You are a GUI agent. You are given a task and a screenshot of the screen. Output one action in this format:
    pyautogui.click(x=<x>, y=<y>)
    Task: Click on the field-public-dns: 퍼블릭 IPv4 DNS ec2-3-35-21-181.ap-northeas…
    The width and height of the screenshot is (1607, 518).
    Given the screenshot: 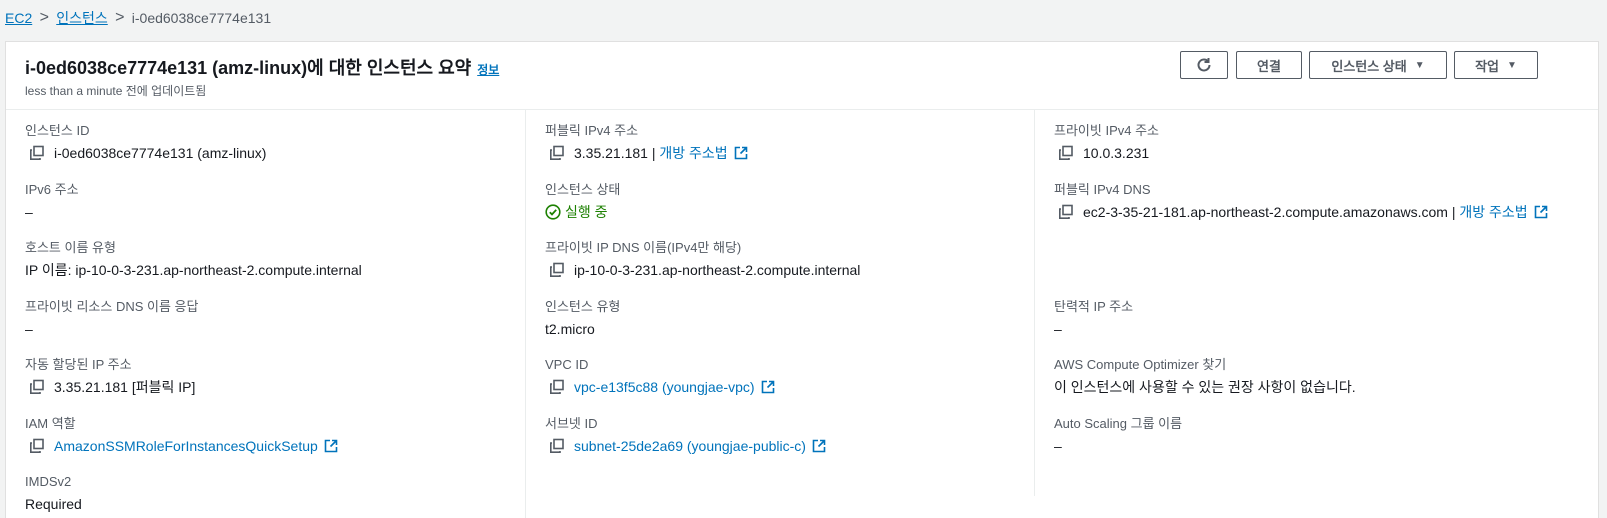 What is the action you would take?
    pyautogui.click(x=1324, y=201)
    